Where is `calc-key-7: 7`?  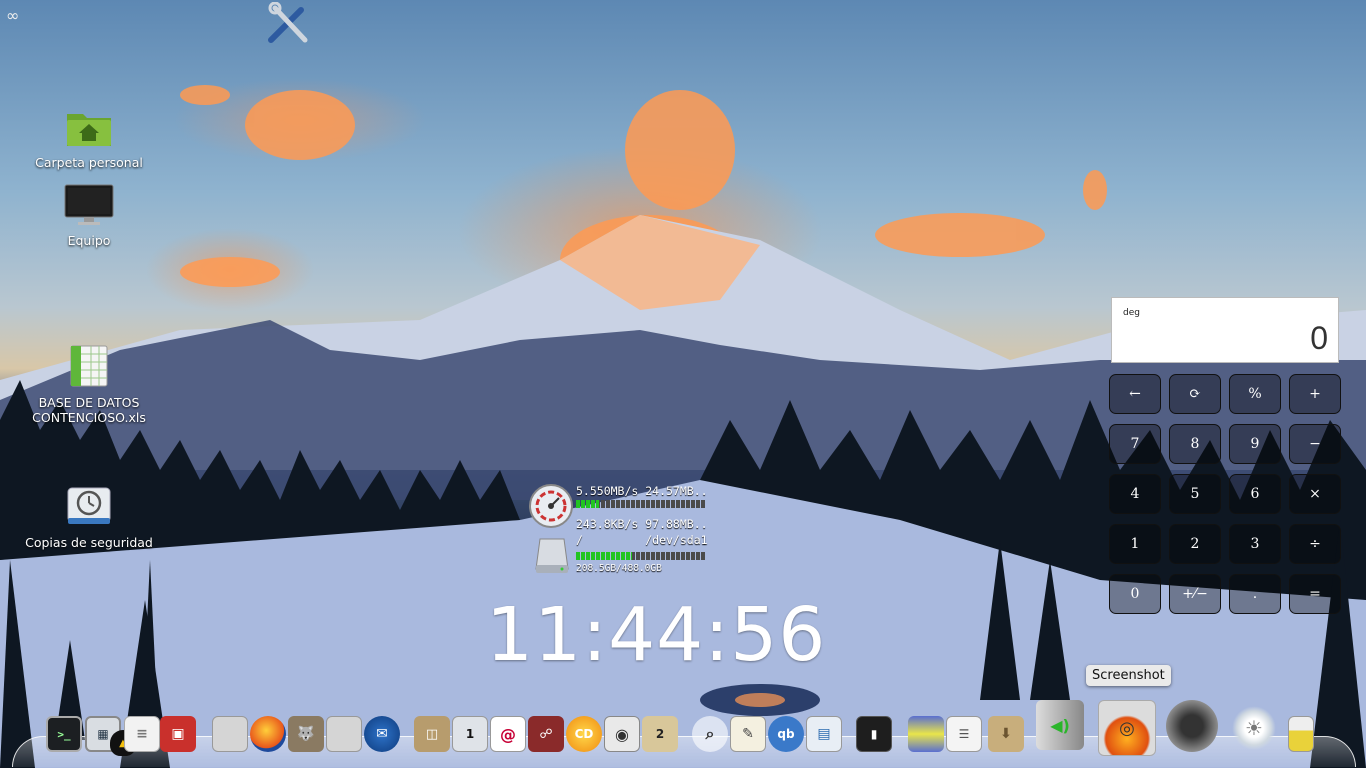
calc-key-7: 7 is located at coordinates (1135, 444).